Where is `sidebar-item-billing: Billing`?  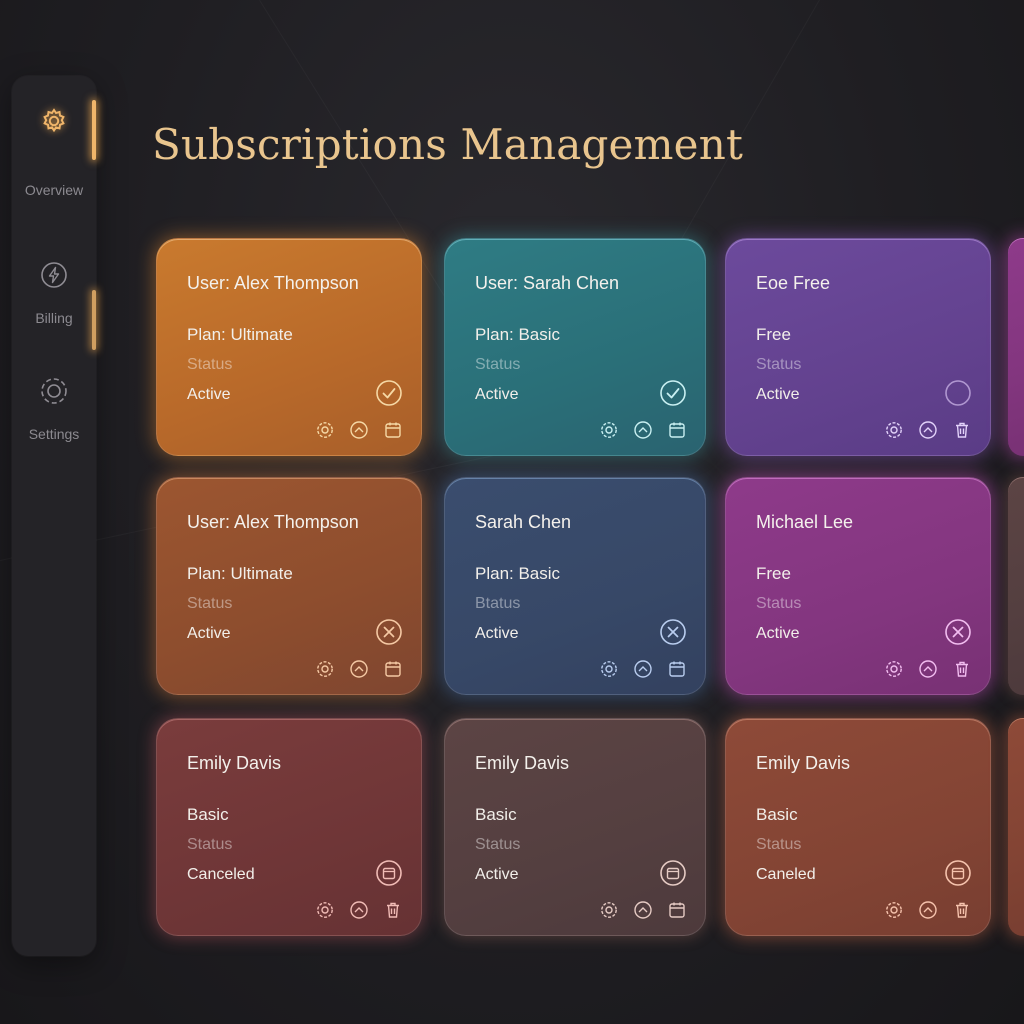 sidebar-item-billing: Billing is located at coordinates (54, 293).